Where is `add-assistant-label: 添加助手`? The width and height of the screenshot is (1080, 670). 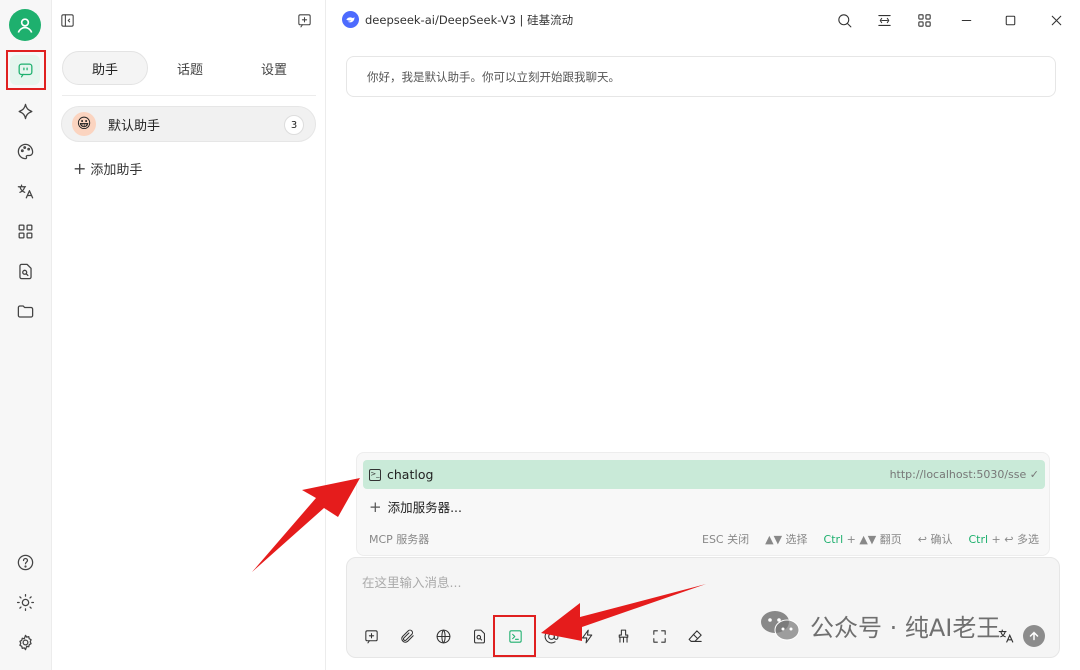
add-assistant-label: 添加助手 is located at coordinates (116, 170).